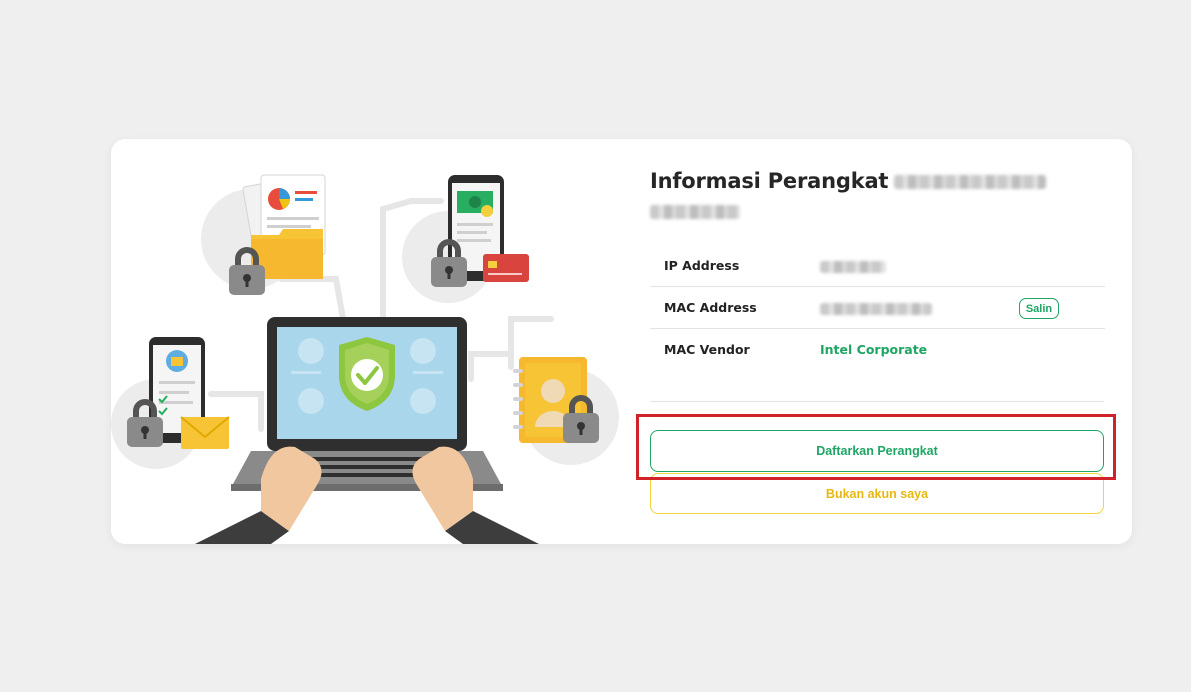  I want to click on info-row-mac-address: MAC Address Salin, so click(877, 308).